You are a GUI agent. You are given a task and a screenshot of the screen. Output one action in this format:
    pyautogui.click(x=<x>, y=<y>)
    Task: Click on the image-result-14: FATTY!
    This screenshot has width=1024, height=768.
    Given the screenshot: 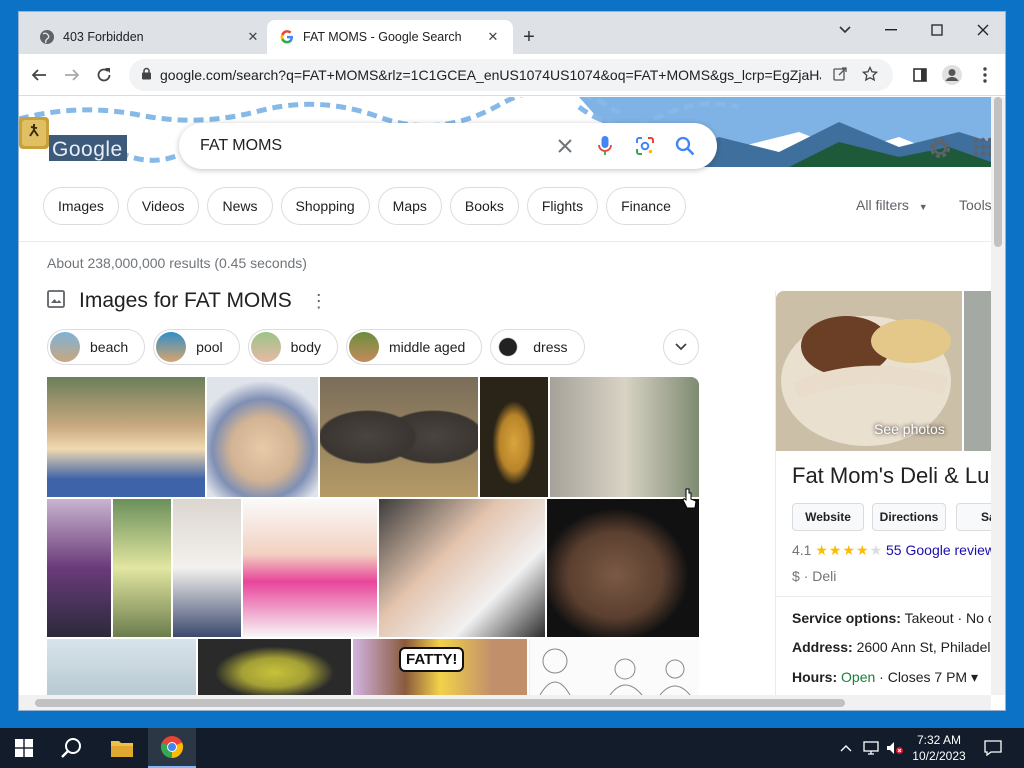 What is the action you would take?
    pyautogui.click(x=440, y=667)
    